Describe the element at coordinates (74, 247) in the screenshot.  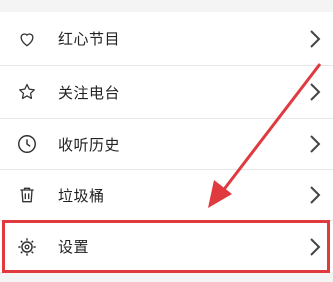
I see `menu-item-label: 设置` at that location.